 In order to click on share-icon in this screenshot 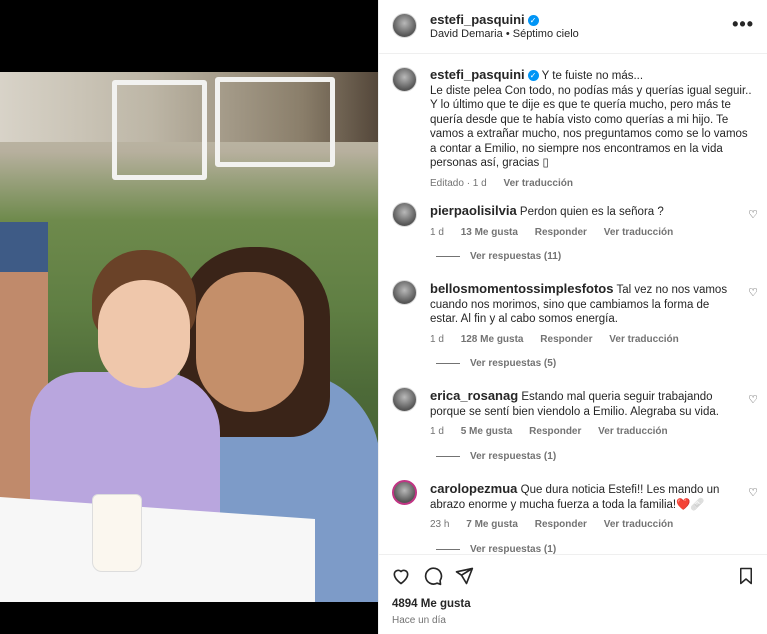, I will do `click(464, 576)`.